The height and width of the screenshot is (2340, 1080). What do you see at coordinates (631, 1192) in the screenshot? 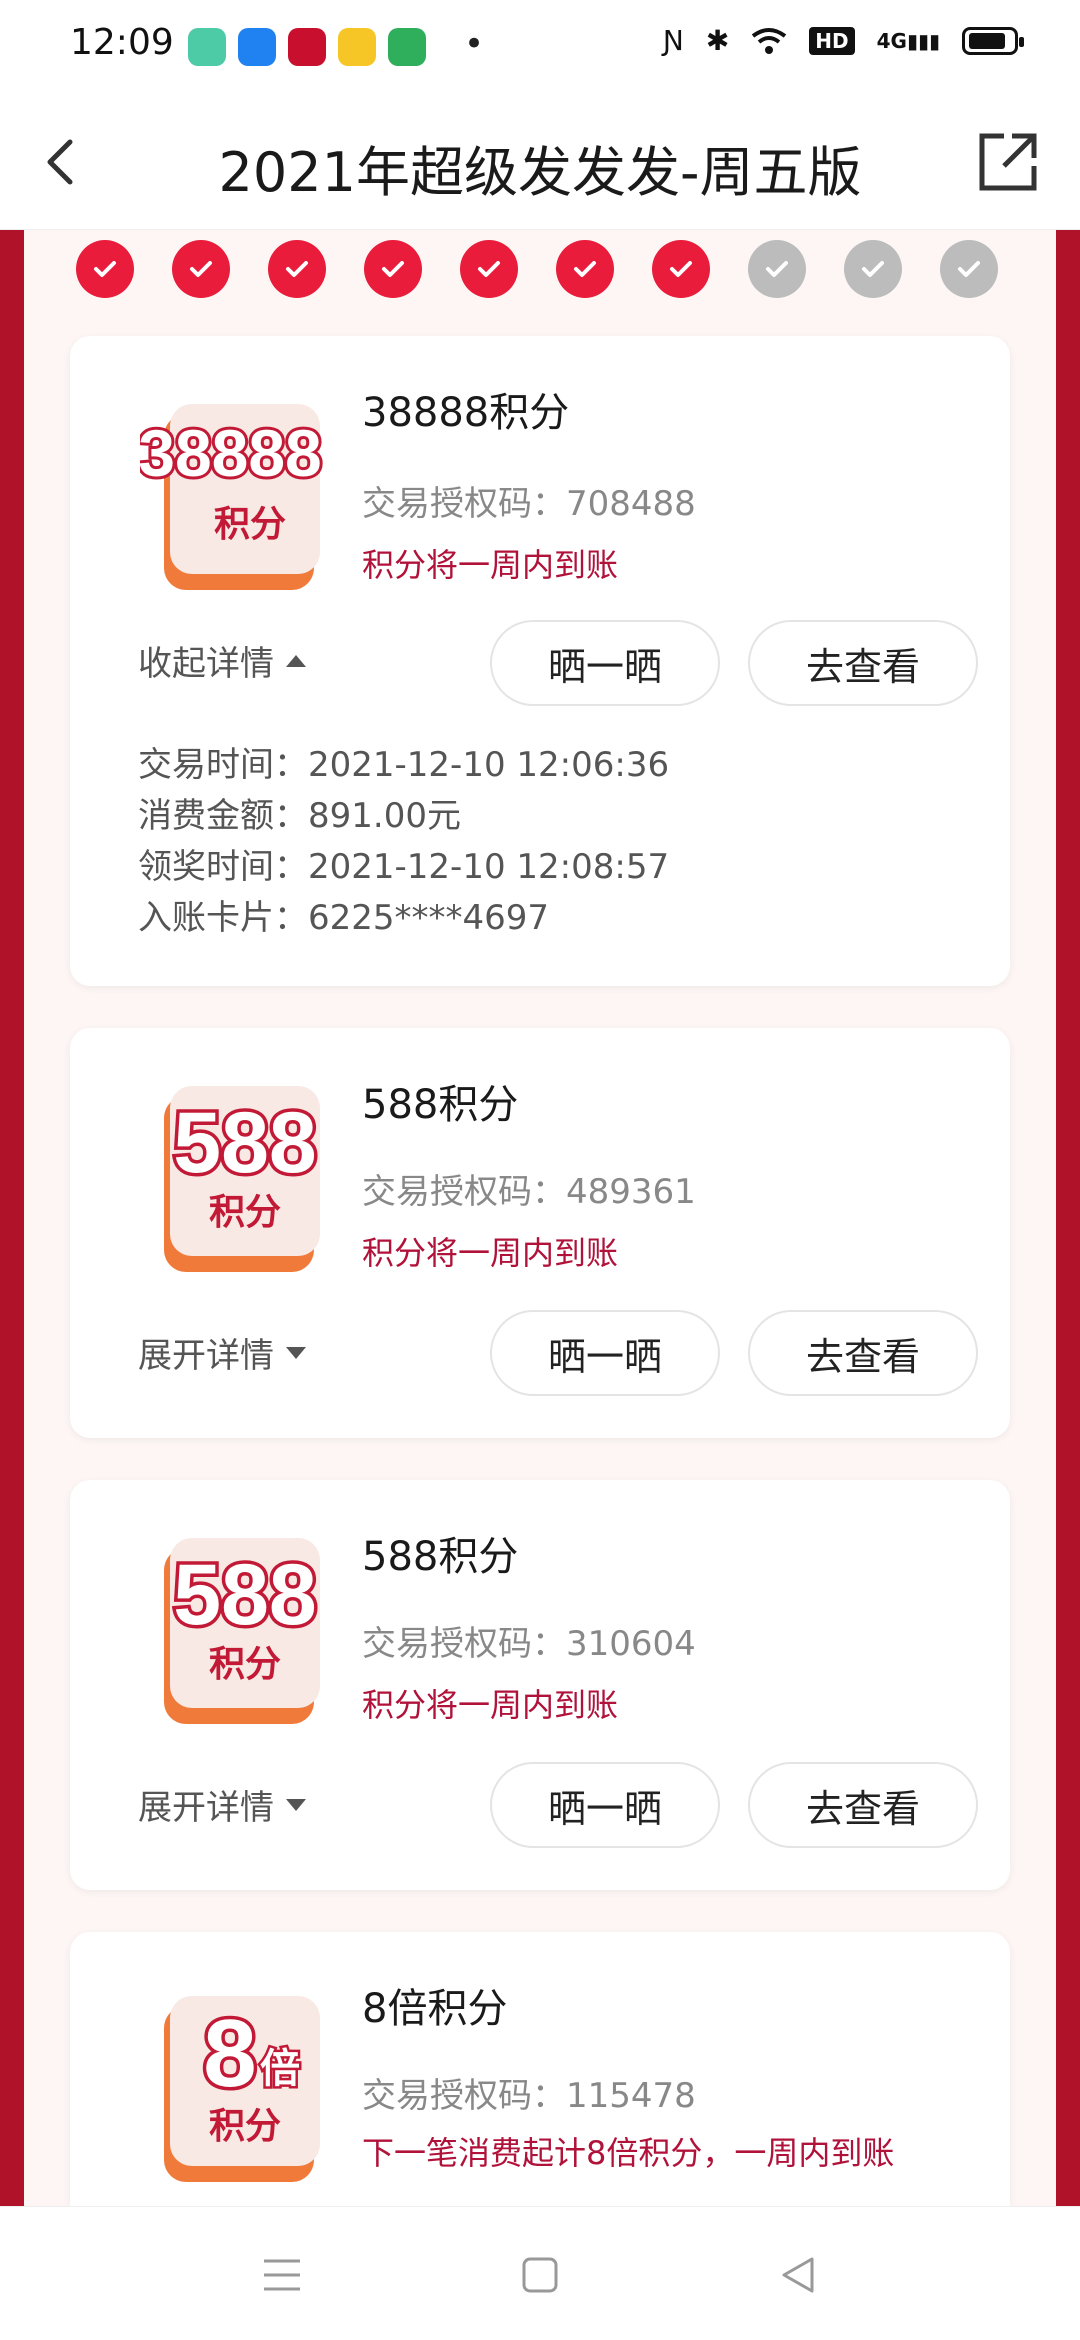
I see `auth-code-value: 489361` at bounding box center [631, 1192].